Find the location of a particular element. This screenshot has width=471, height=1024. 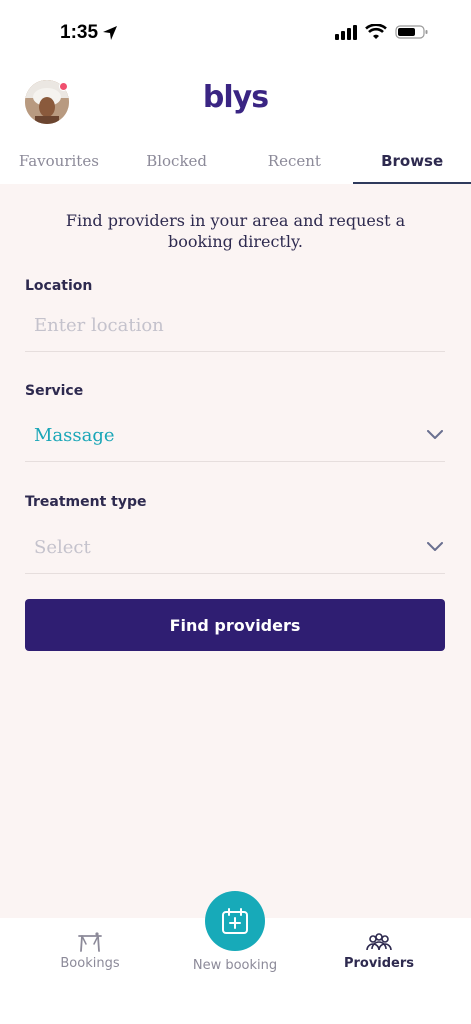

nav-new-booking: New booking is located at coordinates (235, 965).